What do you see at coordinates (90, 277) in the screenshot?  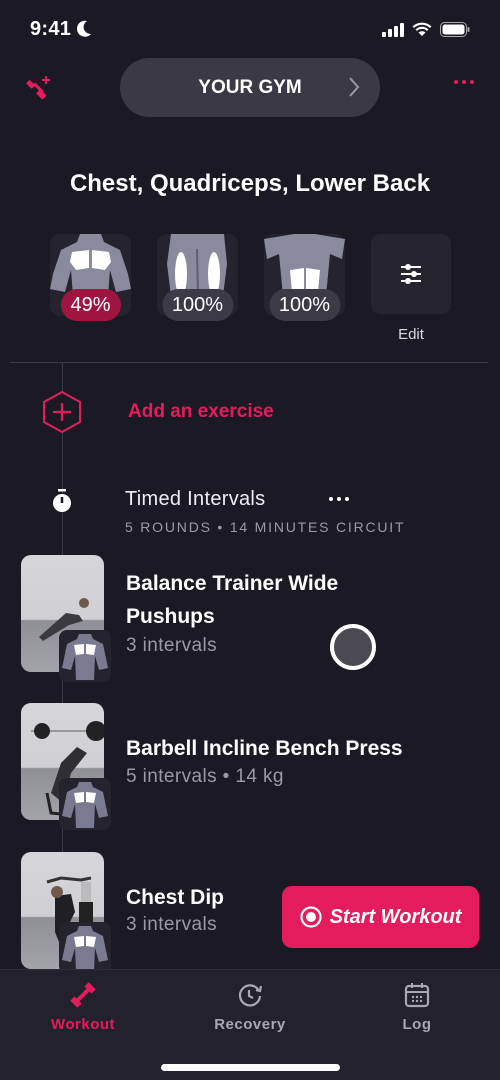 I see `muscle-card-chest: 49%` at bounding box center [90, 277].